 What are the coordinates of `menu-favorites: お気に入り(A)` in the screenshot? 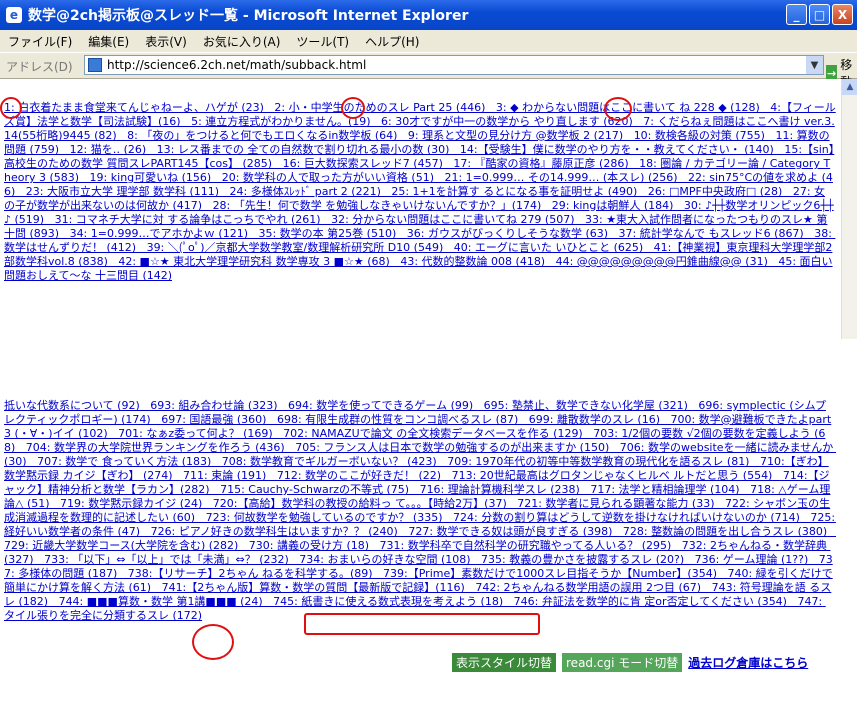 It's located at (242, 41).